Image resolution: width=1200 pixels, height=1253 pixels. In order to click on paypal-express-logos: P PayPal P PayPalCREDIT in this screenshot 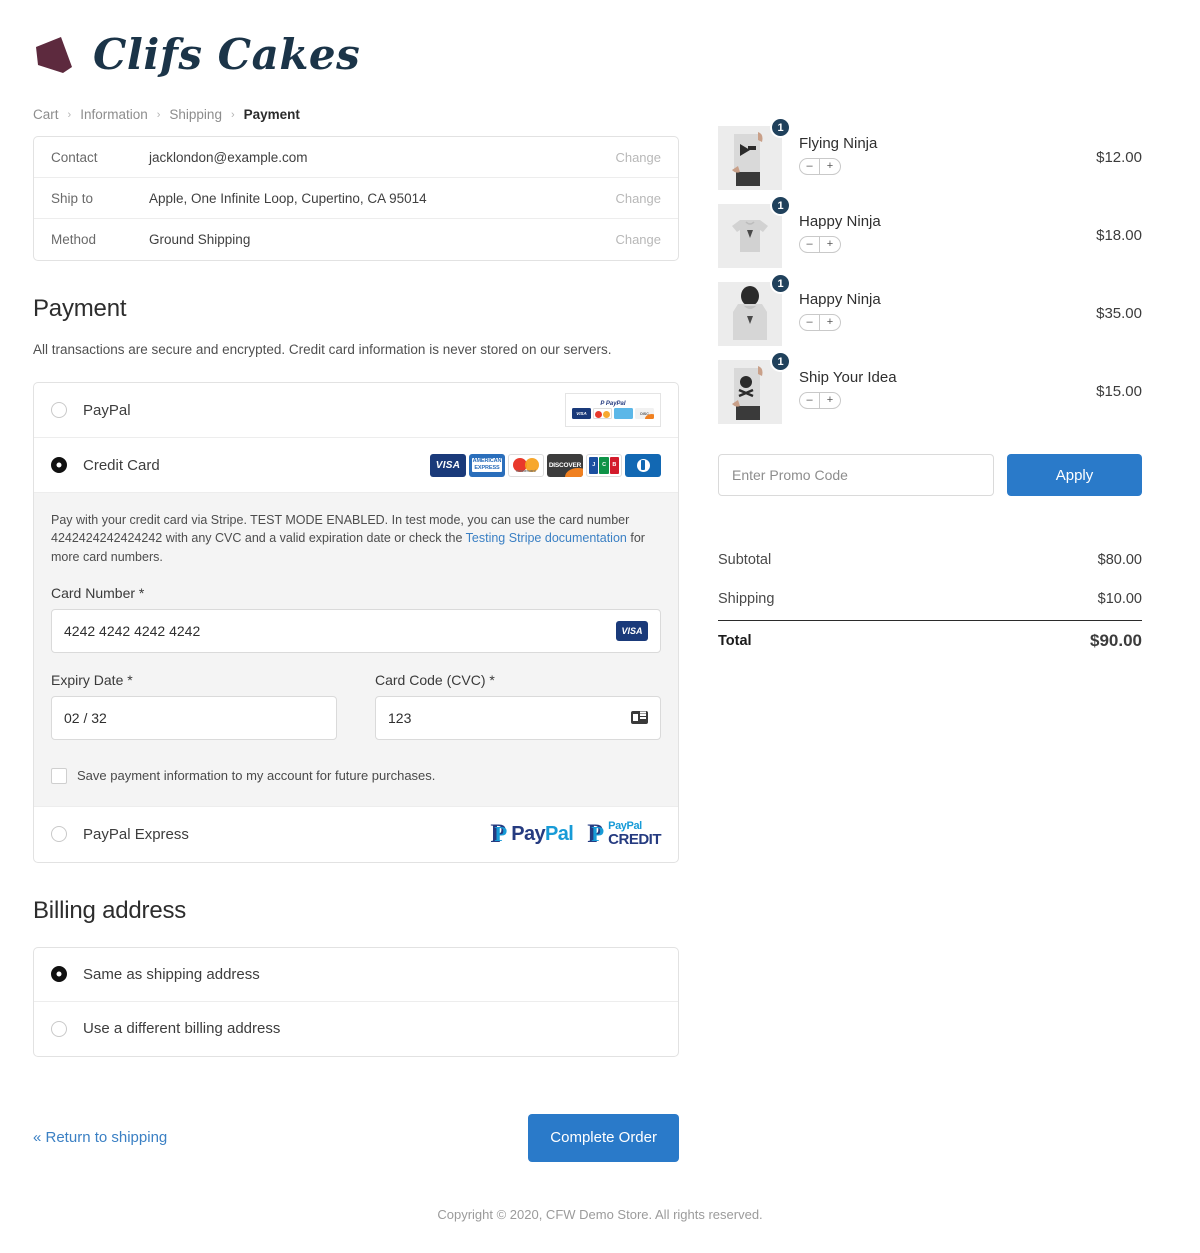, I will do `click(575, 834)`.